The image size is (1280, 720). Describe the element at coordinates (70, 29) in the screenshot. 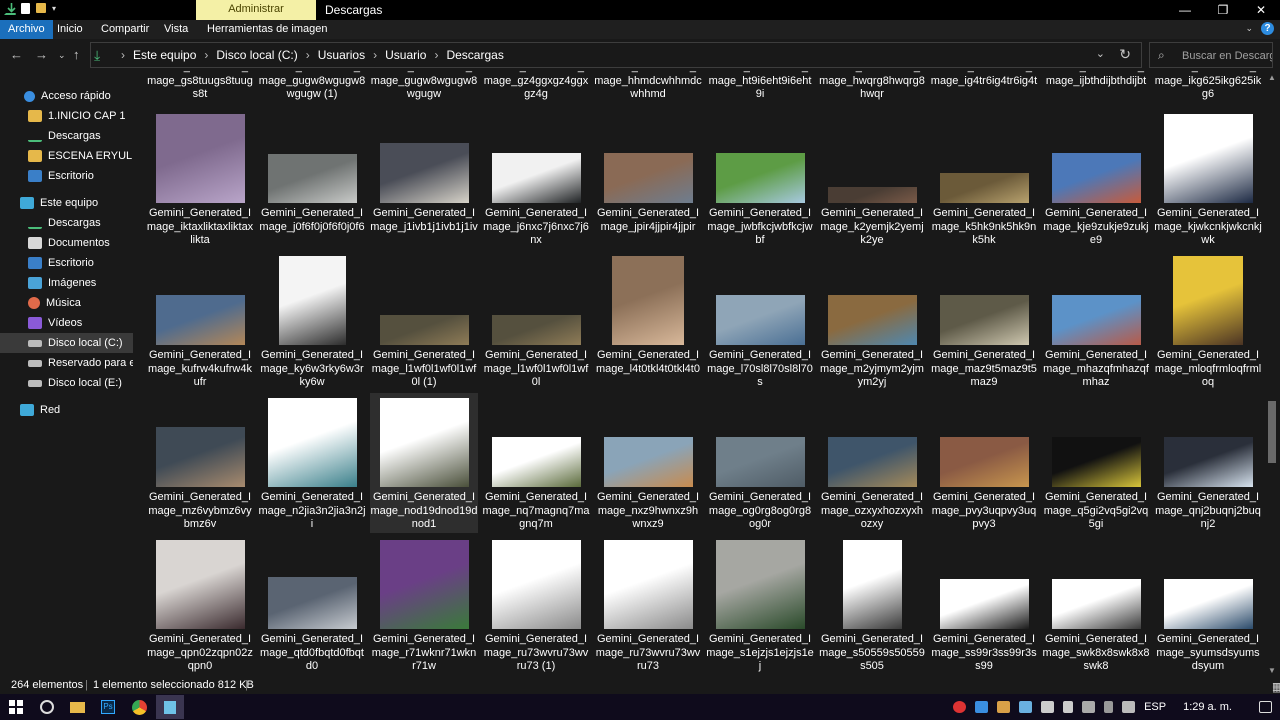

I see `tab-inicio: Inicio` at that location.